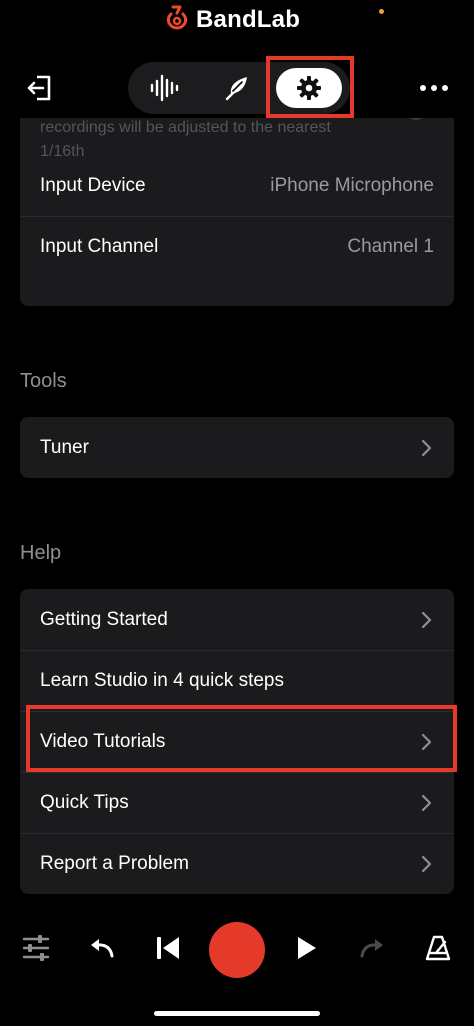  I want to click on brand-name: BandLab, so click(248, 19).